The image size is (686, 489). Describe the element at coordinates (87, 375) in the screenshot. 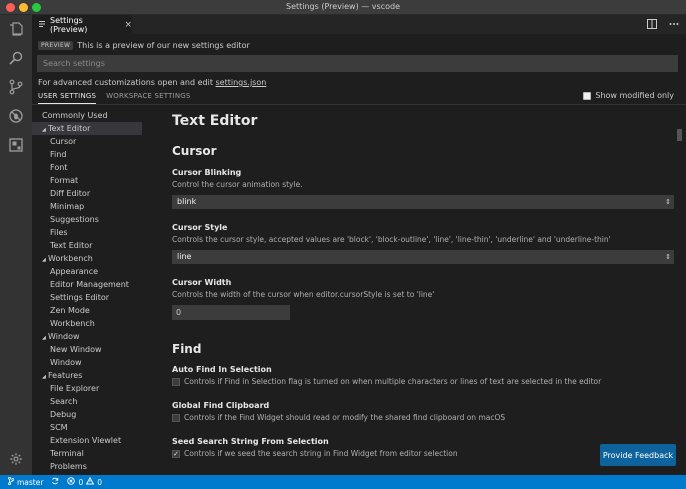

I see `toc-item: ◢ Features` at that location.